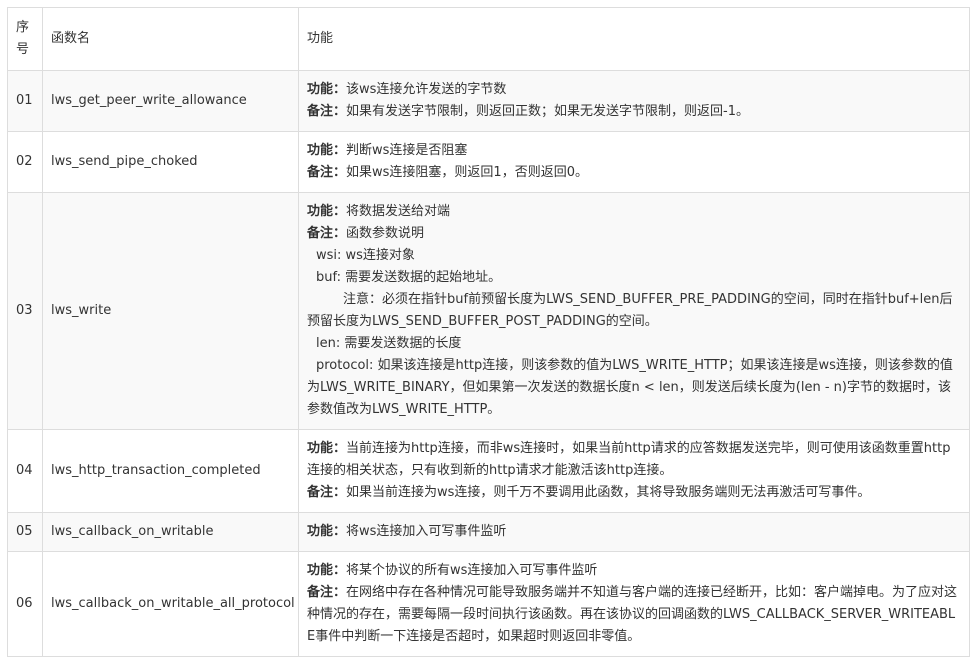 This screenshot has width=979, height=663. I want to click on desc-line: 备注：函数参数说明, so click(634, 234).